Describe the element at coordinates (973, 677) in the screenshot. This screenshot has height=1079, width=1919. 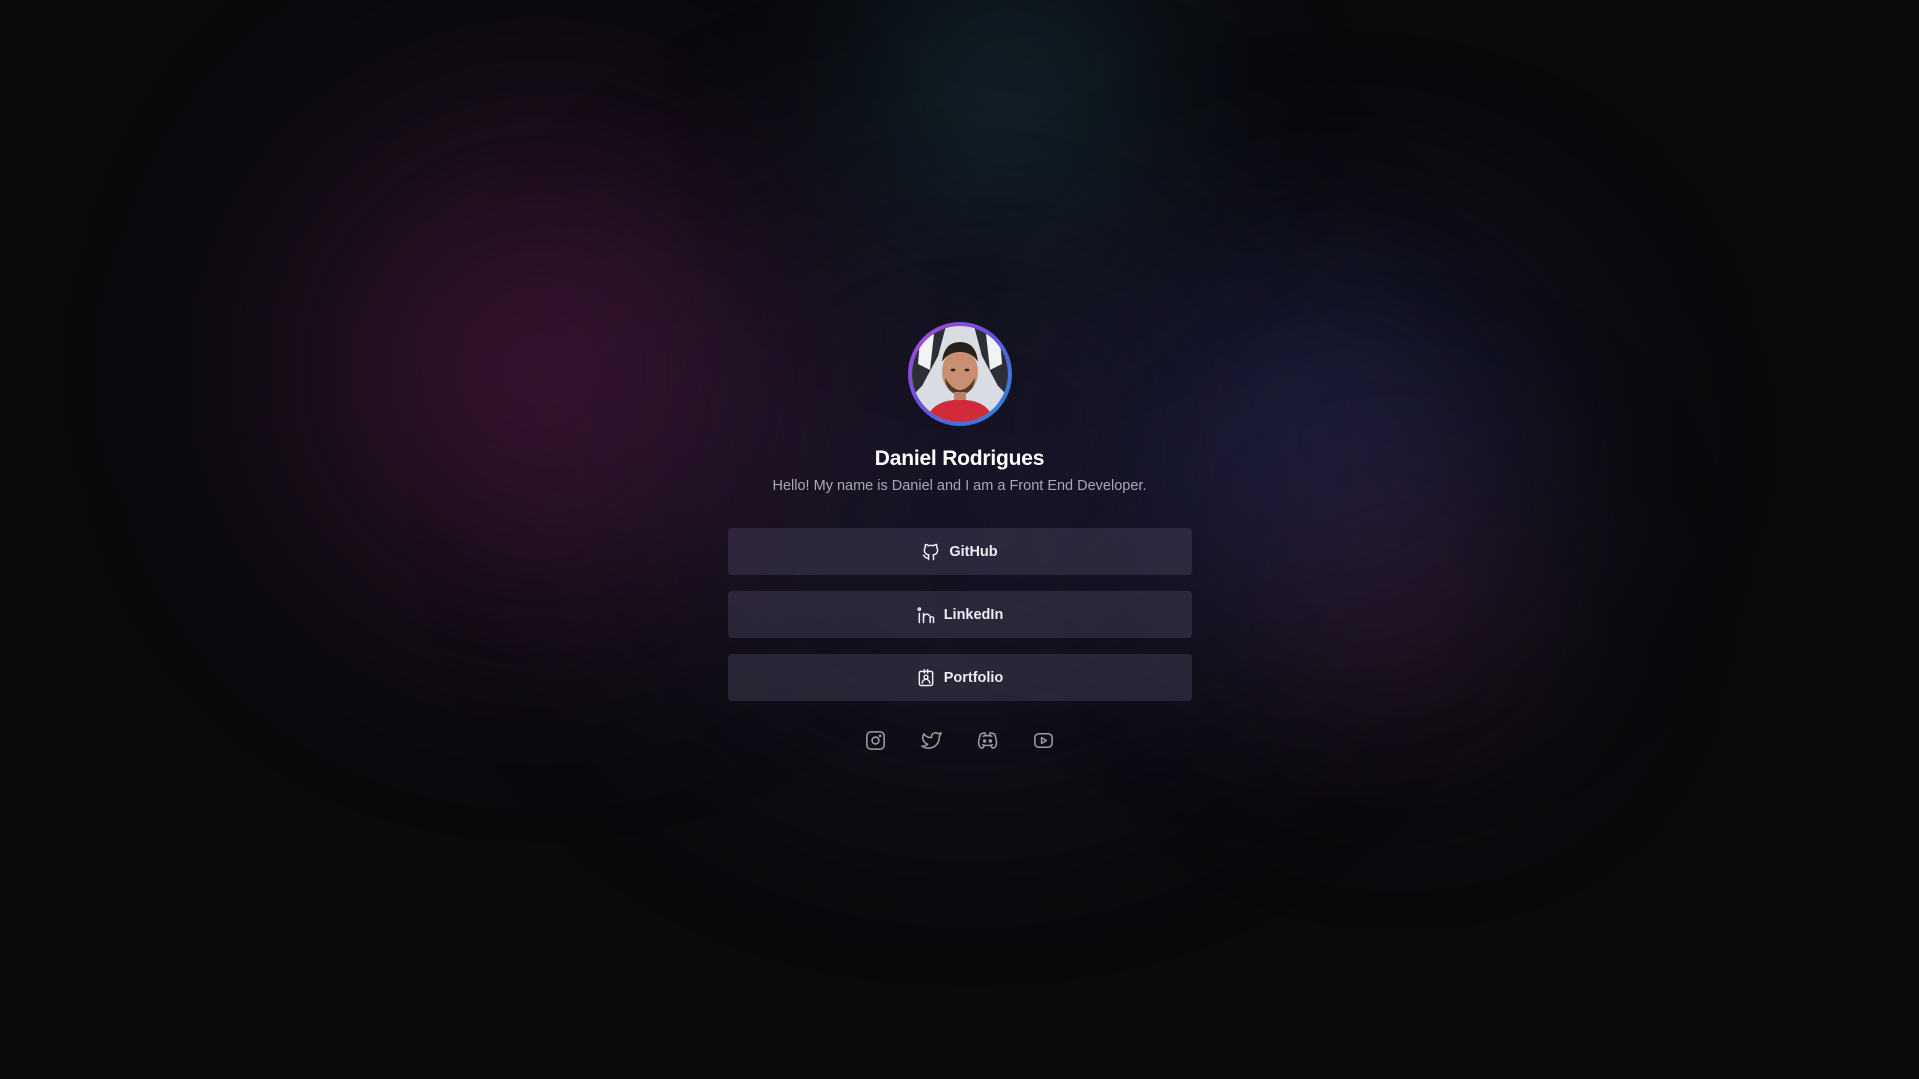
I see `portfolio-link-label: Portfolio` at that location.